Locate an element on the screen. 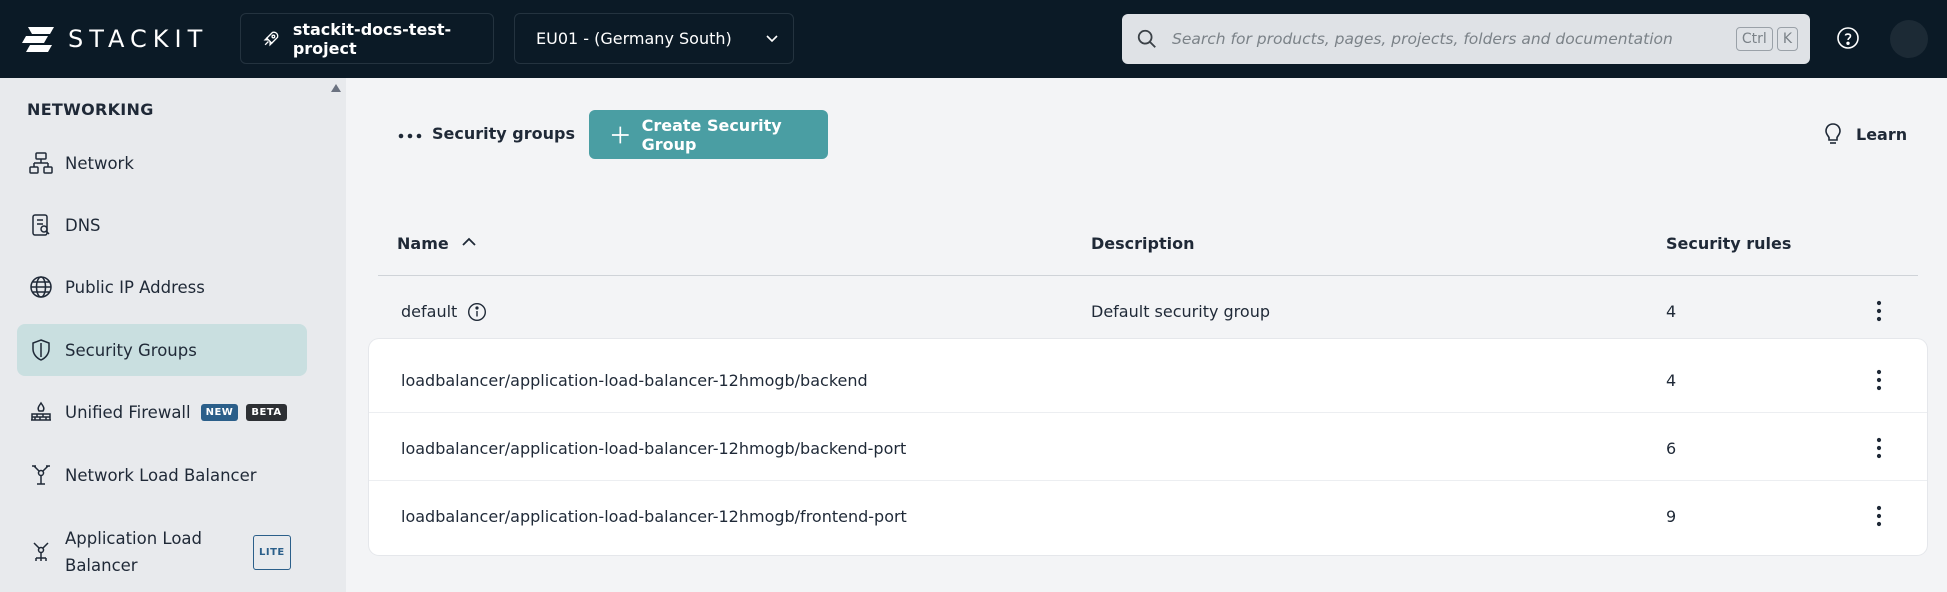 Image resolution: width=1947 pixels, height=592 pixels. sidebar-item-label: DNS is located at coordinates (83, 225).